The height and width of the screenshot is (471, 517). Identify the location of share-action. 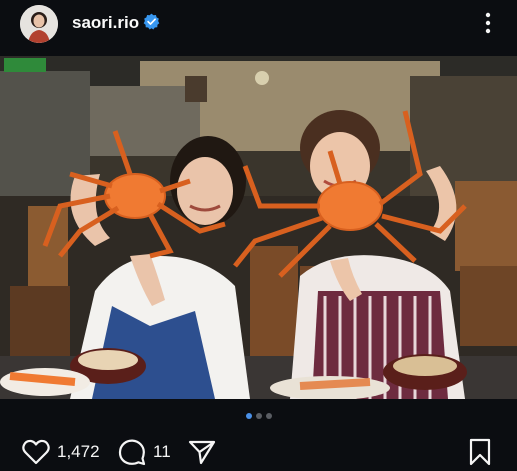
(202, 452).